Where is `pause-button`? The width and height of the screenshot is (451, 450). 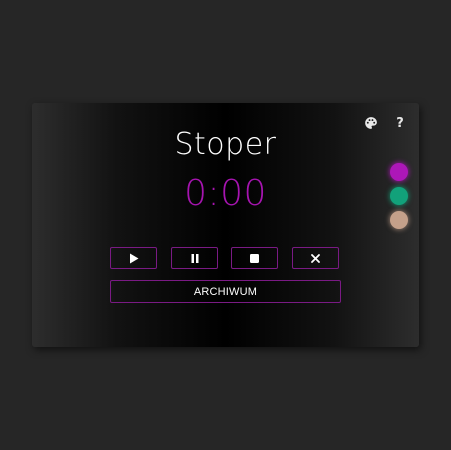 pause-button is located at coordinates (194, 258).